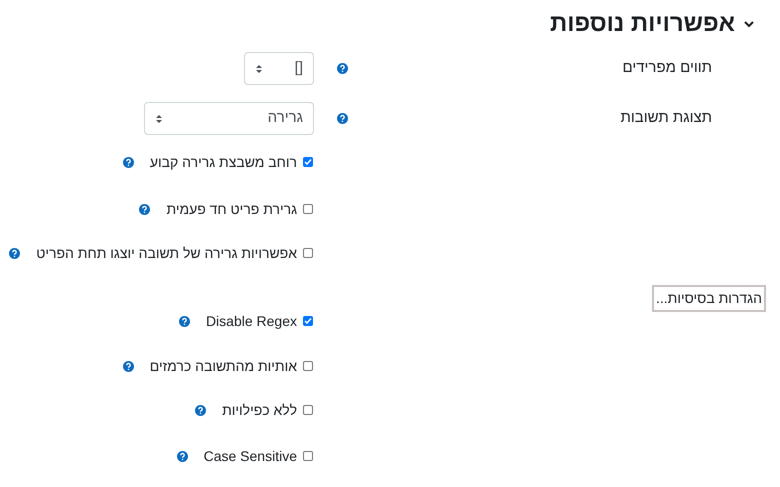  What do you see at coordinates (667, 68) in the screenshot?
I see `field-label: תווים מפרידים` at bounding box center [667, 68].